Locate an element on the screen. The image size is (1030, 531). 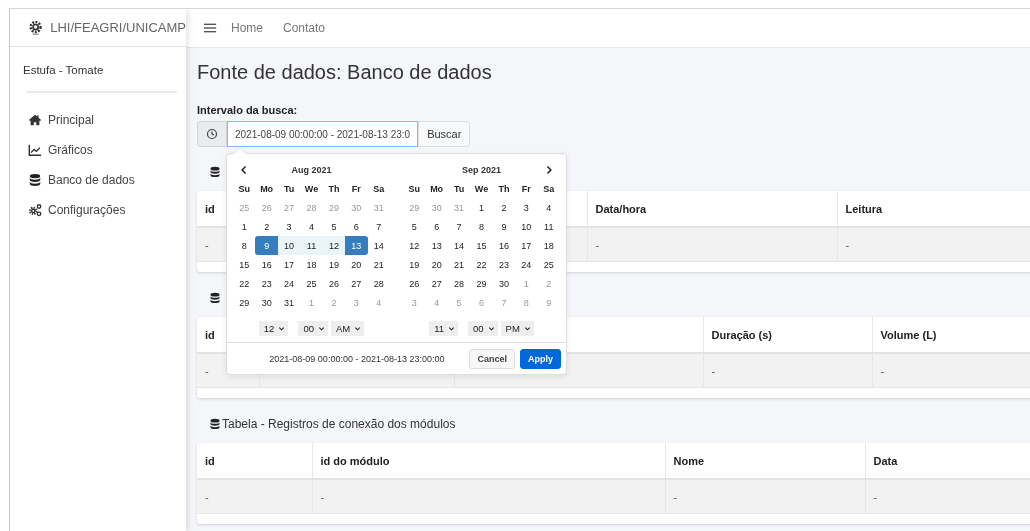
calendar-day: 31 is located at coordinates (289, 302).